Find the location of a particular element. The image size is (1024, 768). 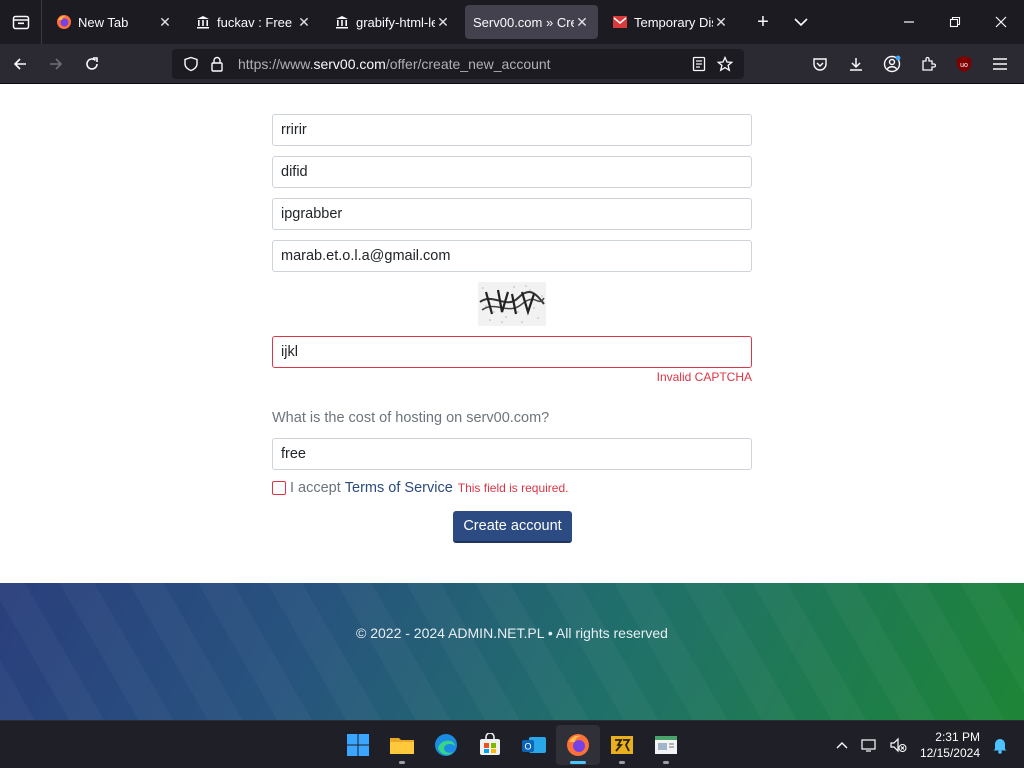

downloads-button is located at coordinates (856, 64).